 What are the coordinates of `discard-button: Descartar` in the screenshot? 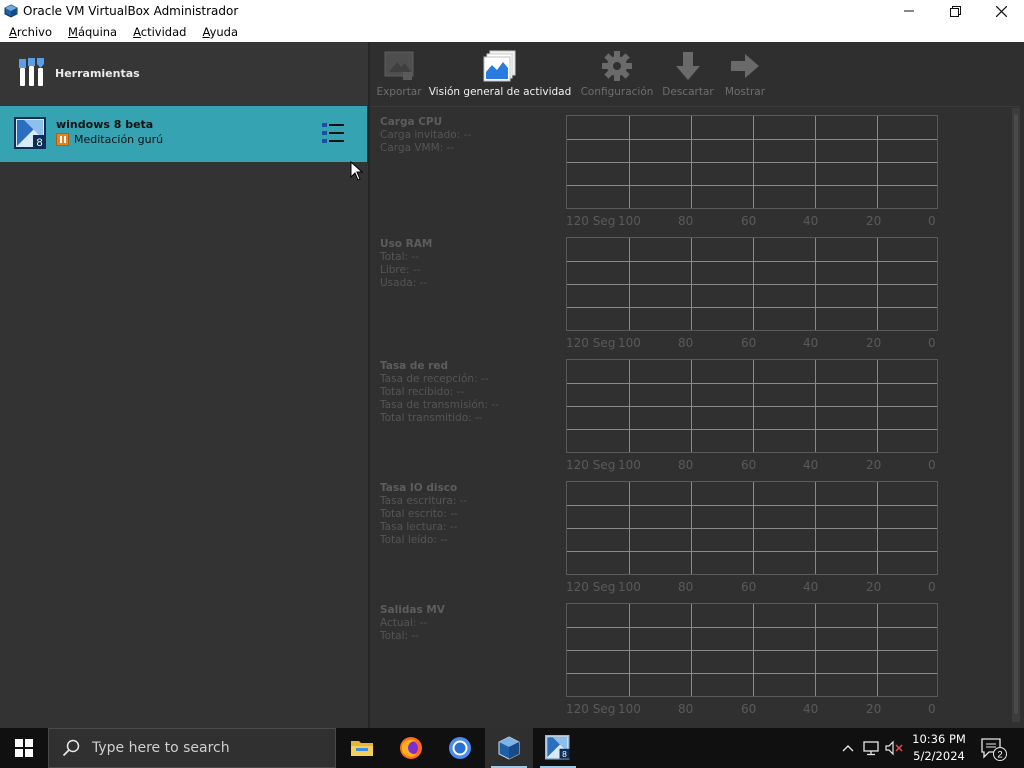 It's located at (688, 73).